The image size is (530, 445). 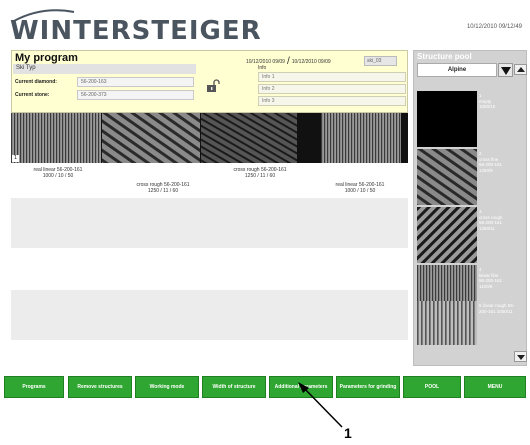 What do you see at coordinates (136, 31) in the screenshot?
I see `logo: WINTERSTEIGER` at bounding box center [136, 31].